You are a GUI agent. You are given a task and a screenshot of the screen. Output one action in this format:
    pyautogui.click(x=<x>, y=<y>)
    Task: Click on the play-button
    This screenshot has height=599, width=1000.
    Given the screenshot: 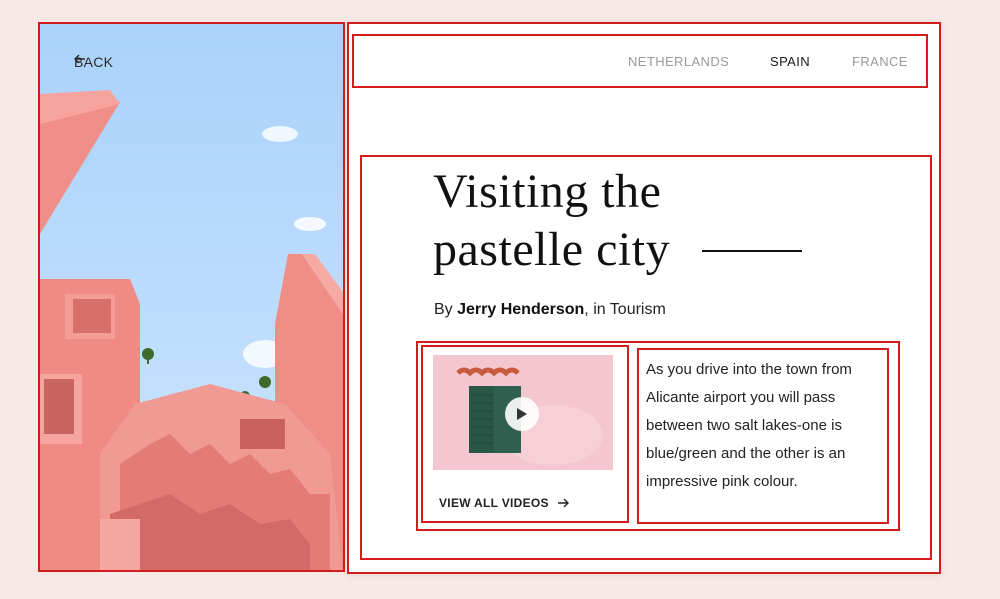 What is the action you would take?
    pyautogui.click(x=522, y=414)
    